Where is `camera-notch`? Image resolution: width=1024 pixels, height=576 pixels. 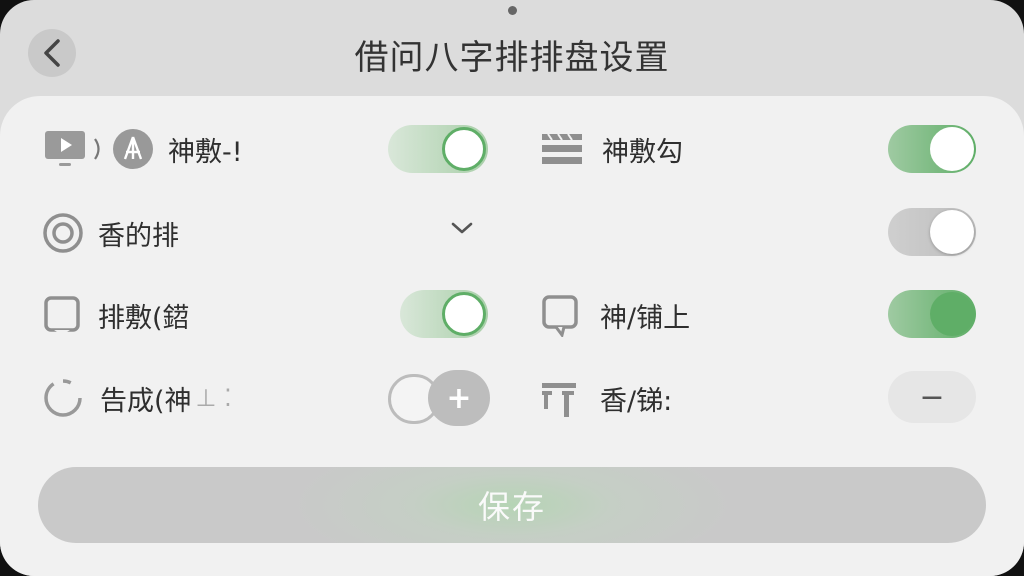 camera-notch is located at coordinates (512, 10).